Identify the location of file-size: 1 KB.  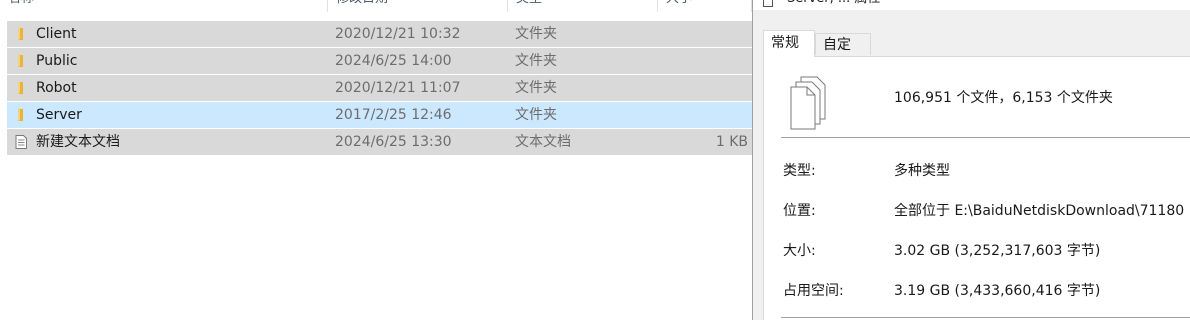
(731, 142).